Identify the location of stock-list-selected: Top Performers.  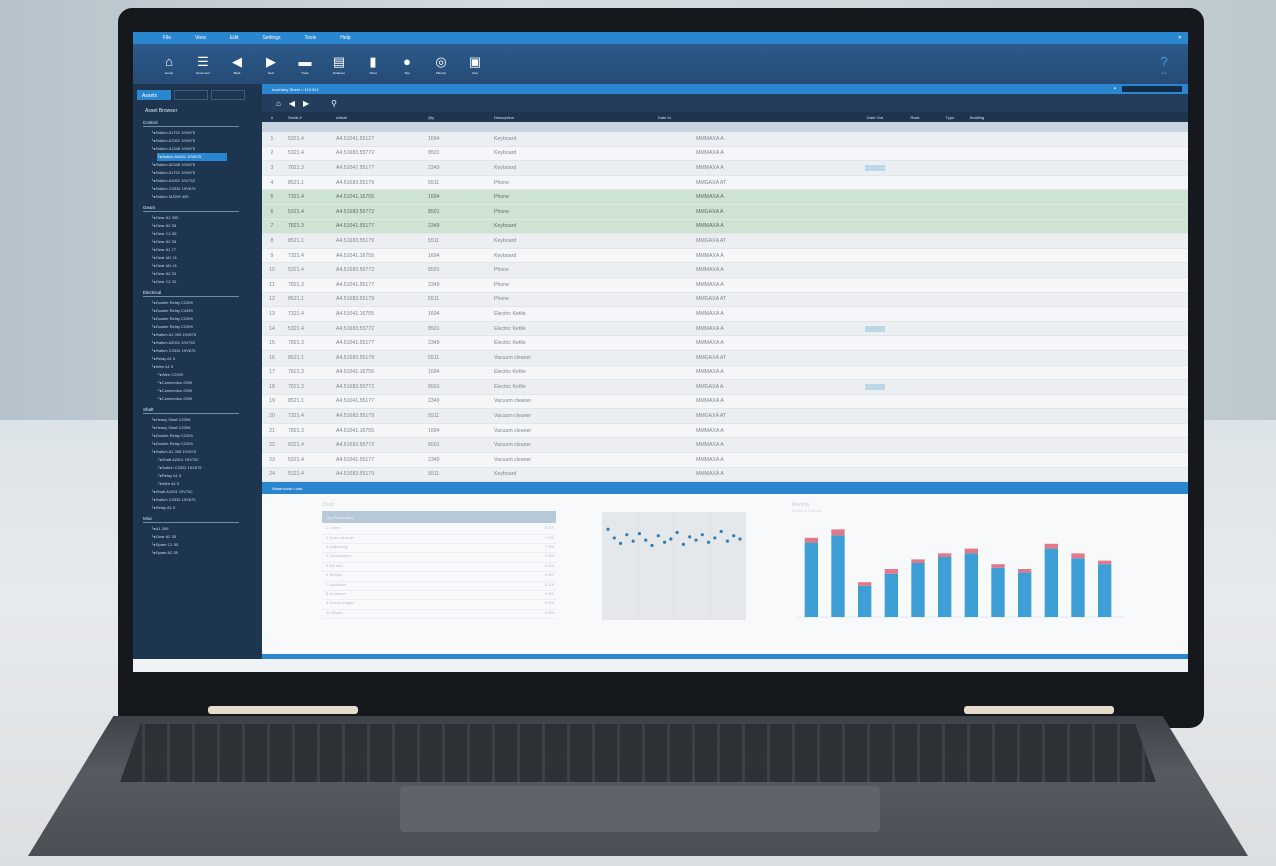
(439, 517).